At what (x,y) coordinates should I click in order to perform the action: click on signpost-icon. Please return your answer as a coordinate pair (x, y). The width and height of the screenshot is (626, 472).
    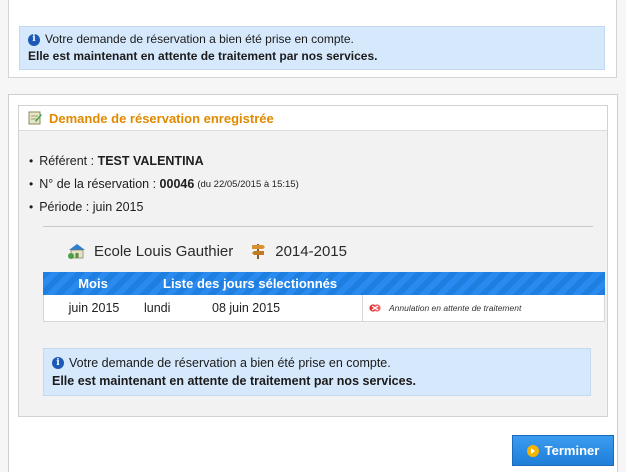
    Looking at the image, I should click on (259, 251).